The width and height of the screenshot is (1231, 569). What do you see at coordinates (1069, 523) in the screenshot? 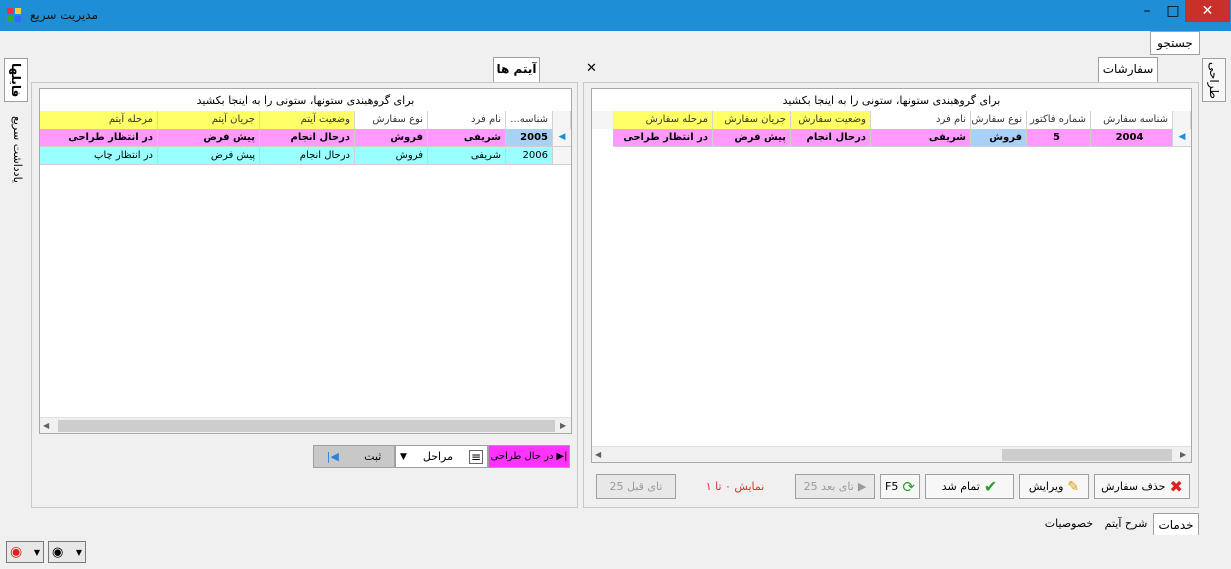
I see `tab-properties: خصوصیات` at bounding box center [1069, 523].